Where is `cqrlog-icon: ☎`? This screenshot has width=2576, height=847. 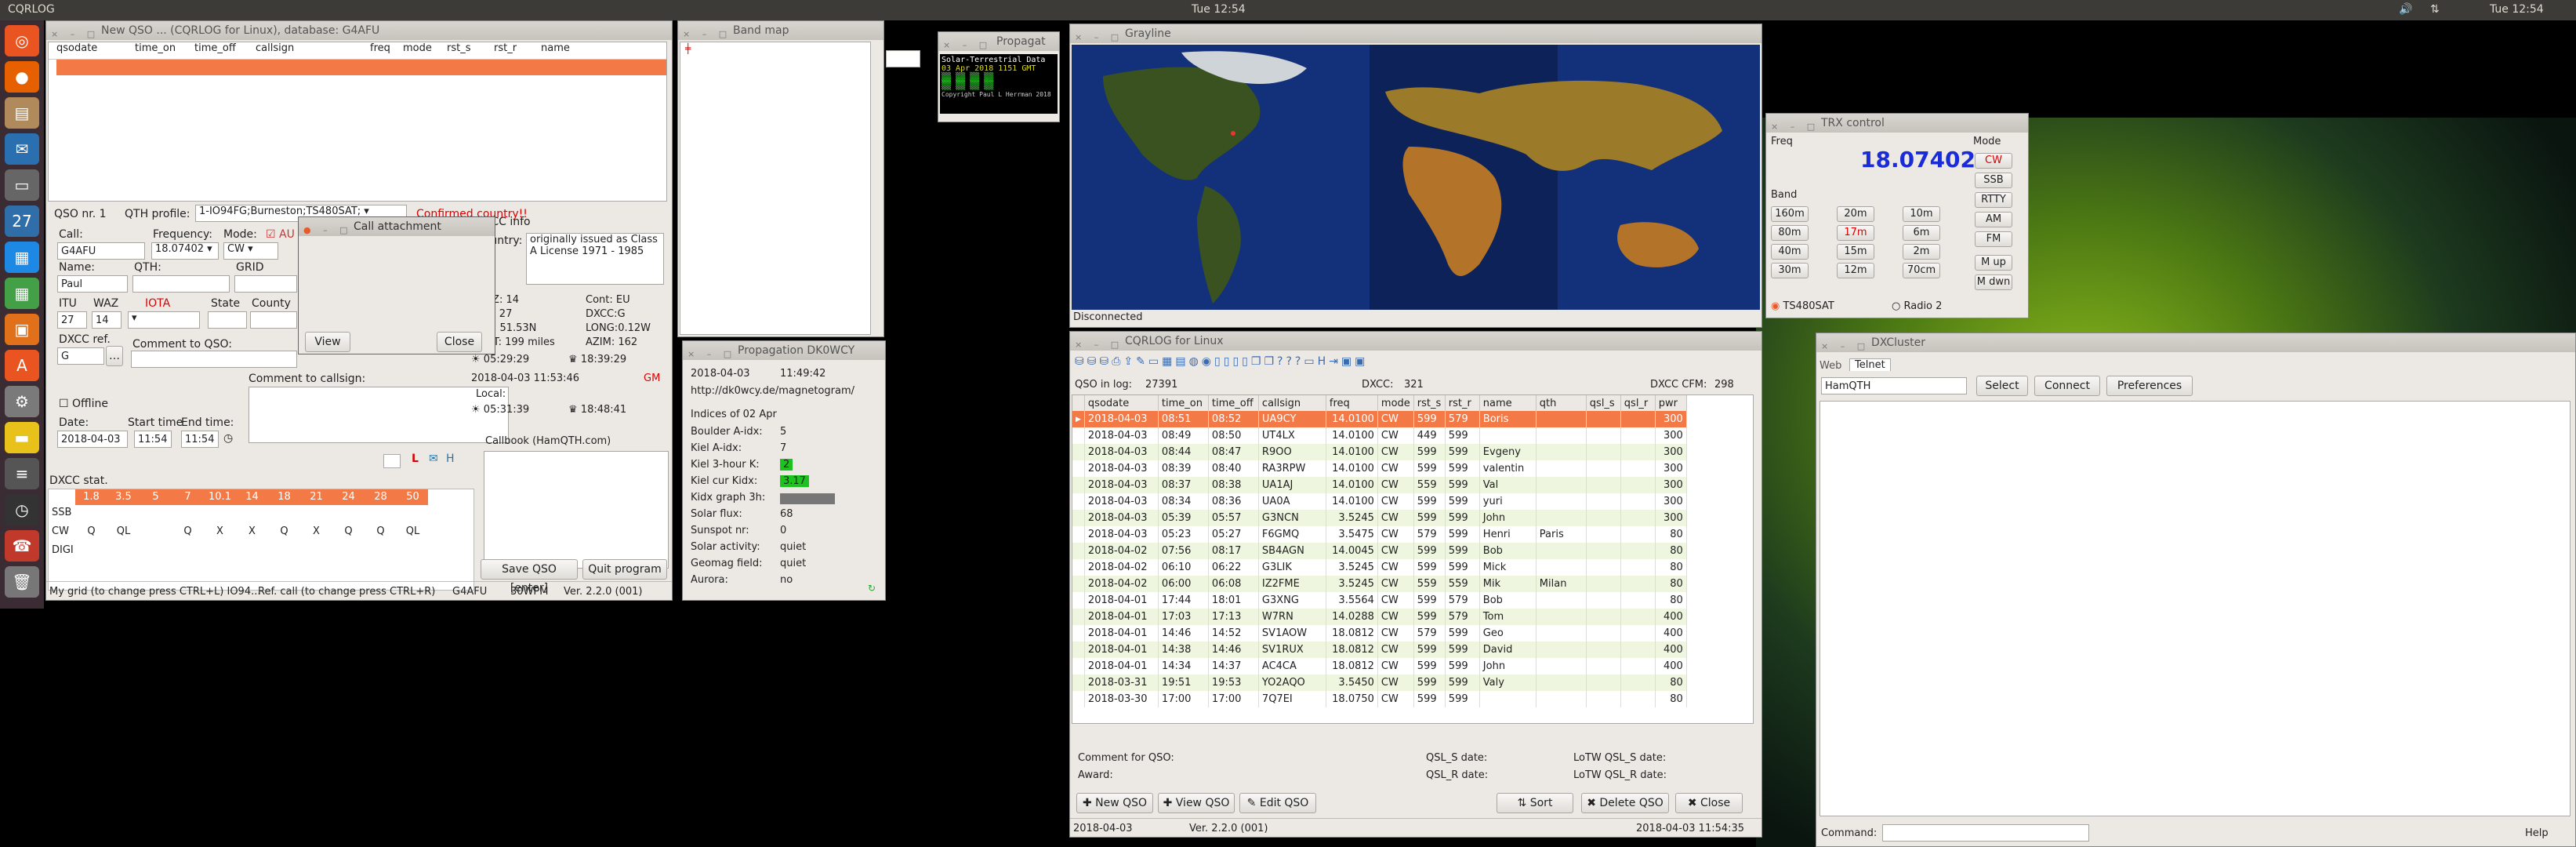
cqrlog-icon: ☎ is located at coordinates (22, 546).